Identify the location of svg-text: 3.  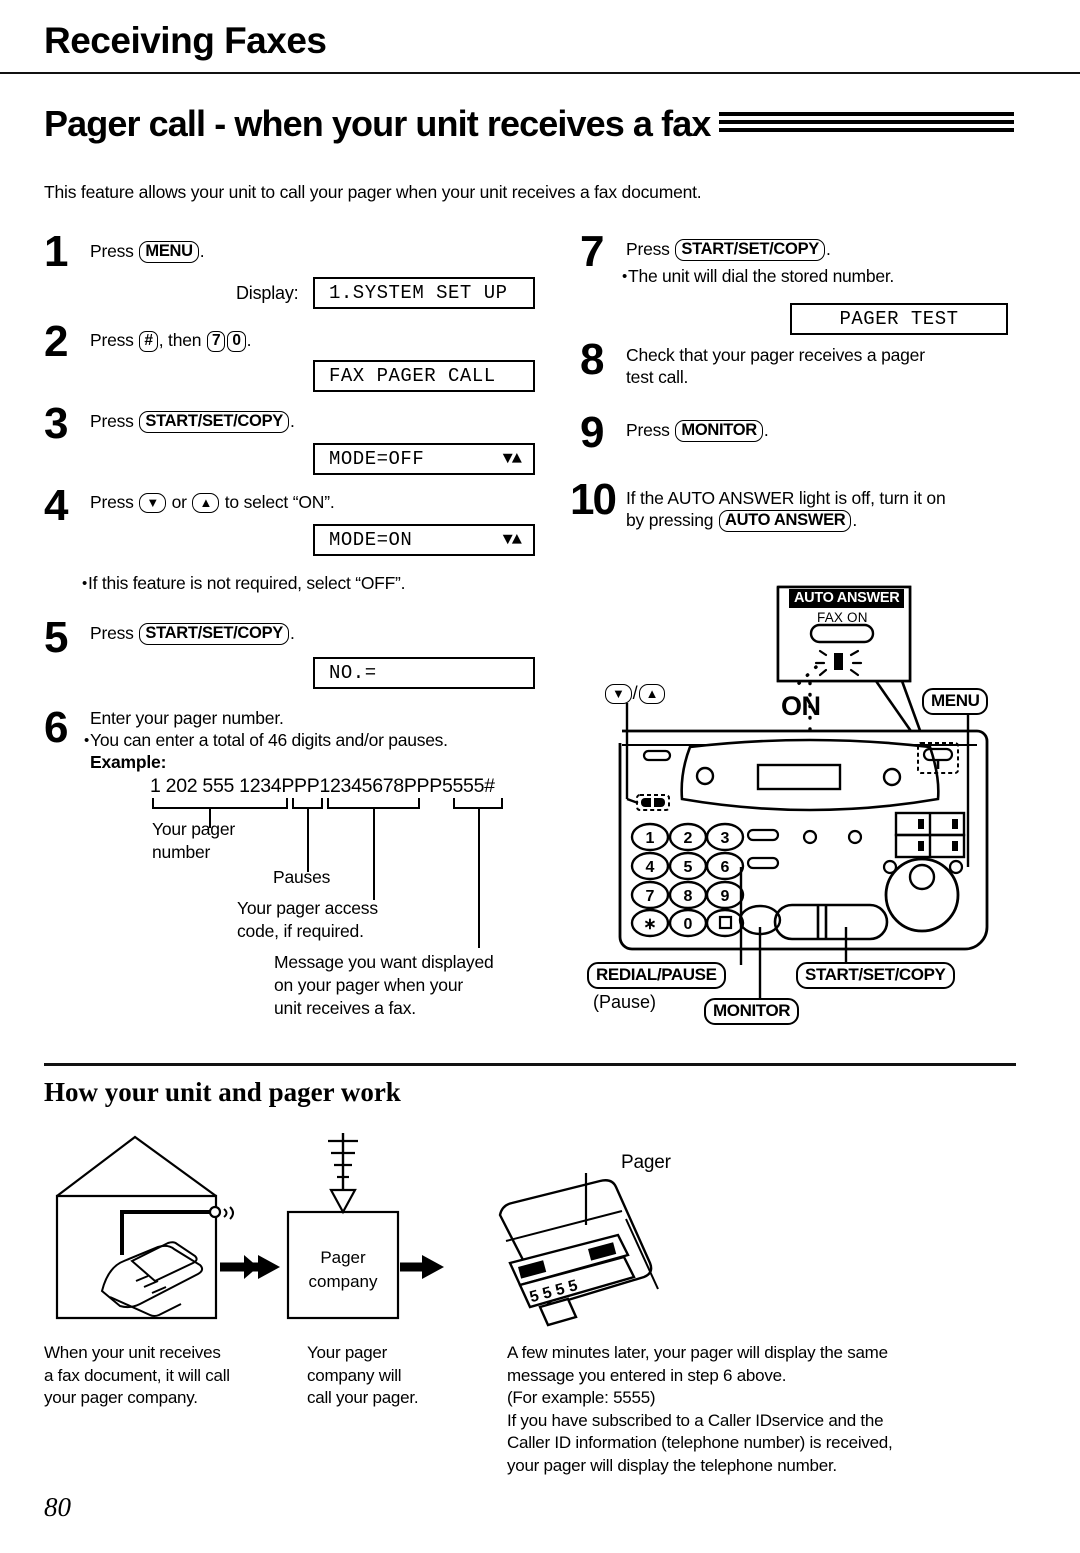
(725, 838).